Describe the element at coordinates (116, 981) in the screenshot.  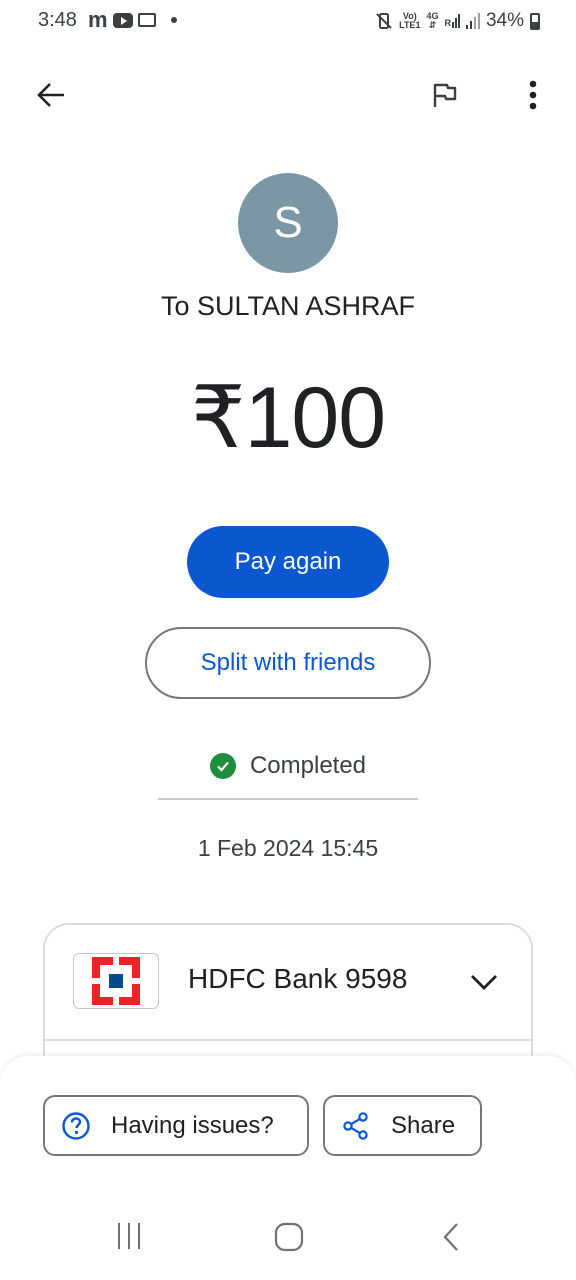
I see `hdfc-logo-icon` at that location.